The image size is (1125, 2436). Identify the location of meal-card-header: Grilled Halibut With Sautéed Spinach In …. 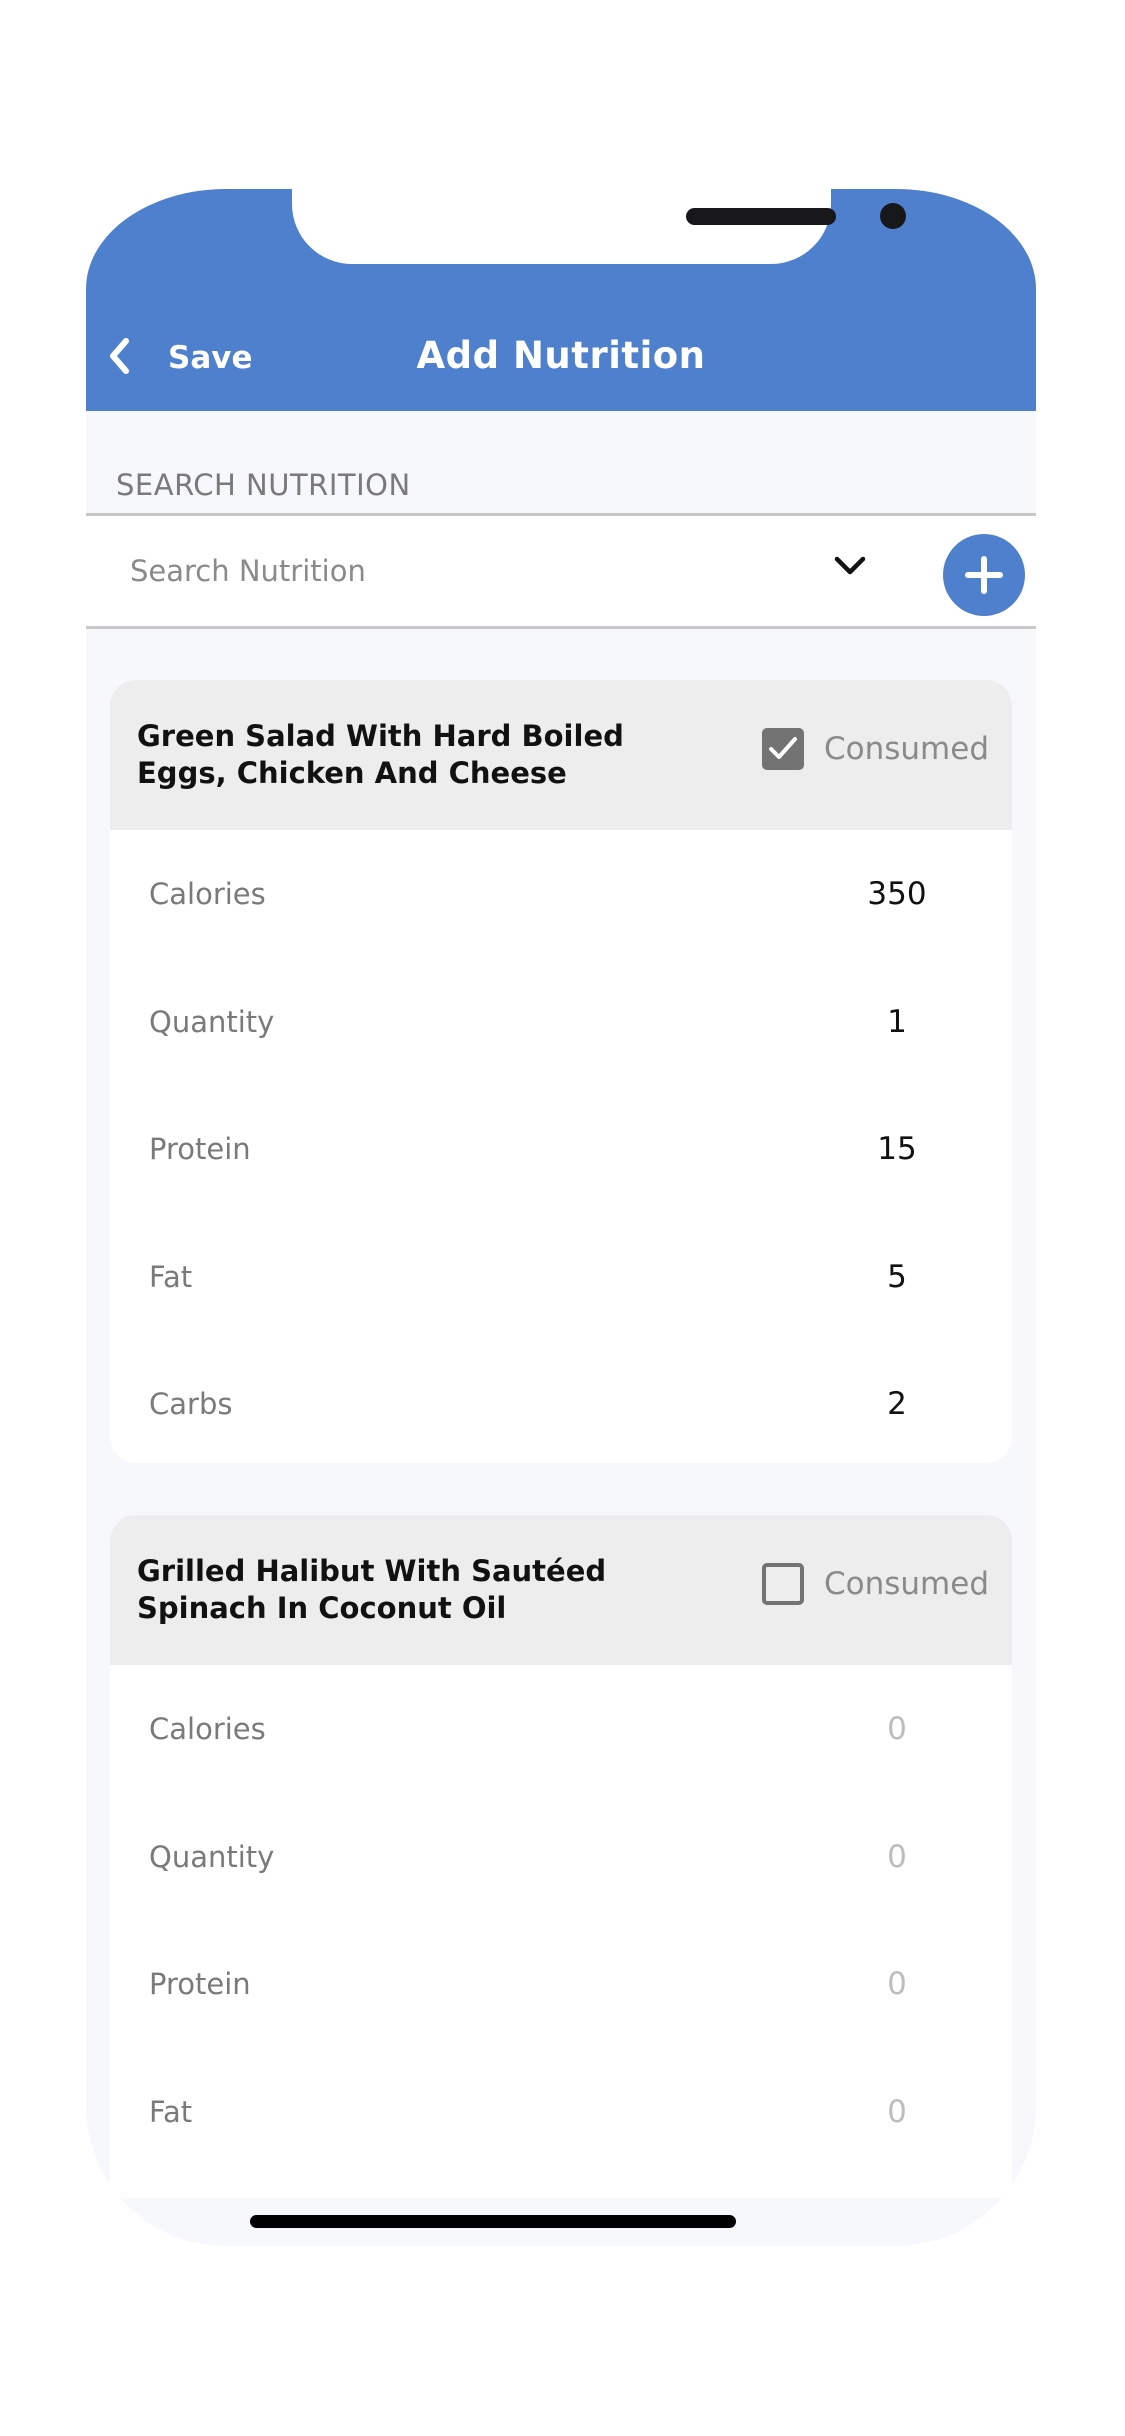
(561, 1590).